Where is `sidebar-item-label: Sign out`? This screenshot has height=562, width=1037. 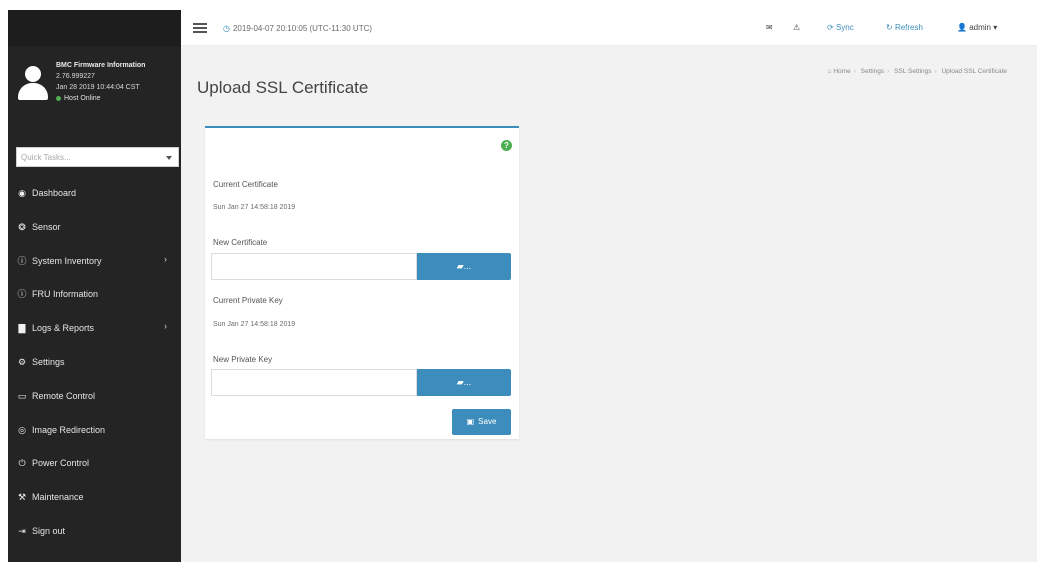 sidebar-item-label: Sign out is located at coordinates (49, 531).